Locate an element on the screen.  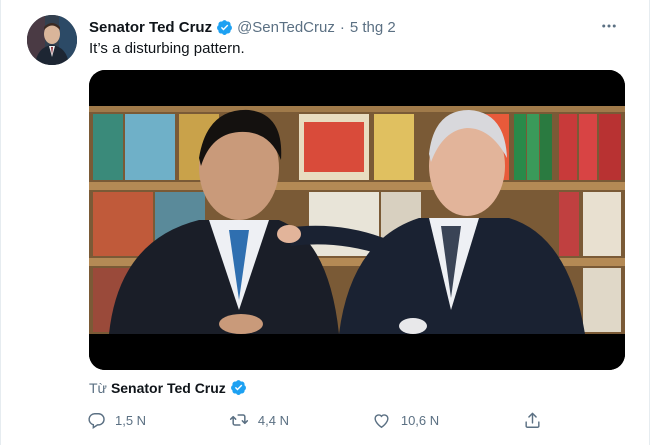
retweet-button: 4,4 N is located at coordinates (255, 420).